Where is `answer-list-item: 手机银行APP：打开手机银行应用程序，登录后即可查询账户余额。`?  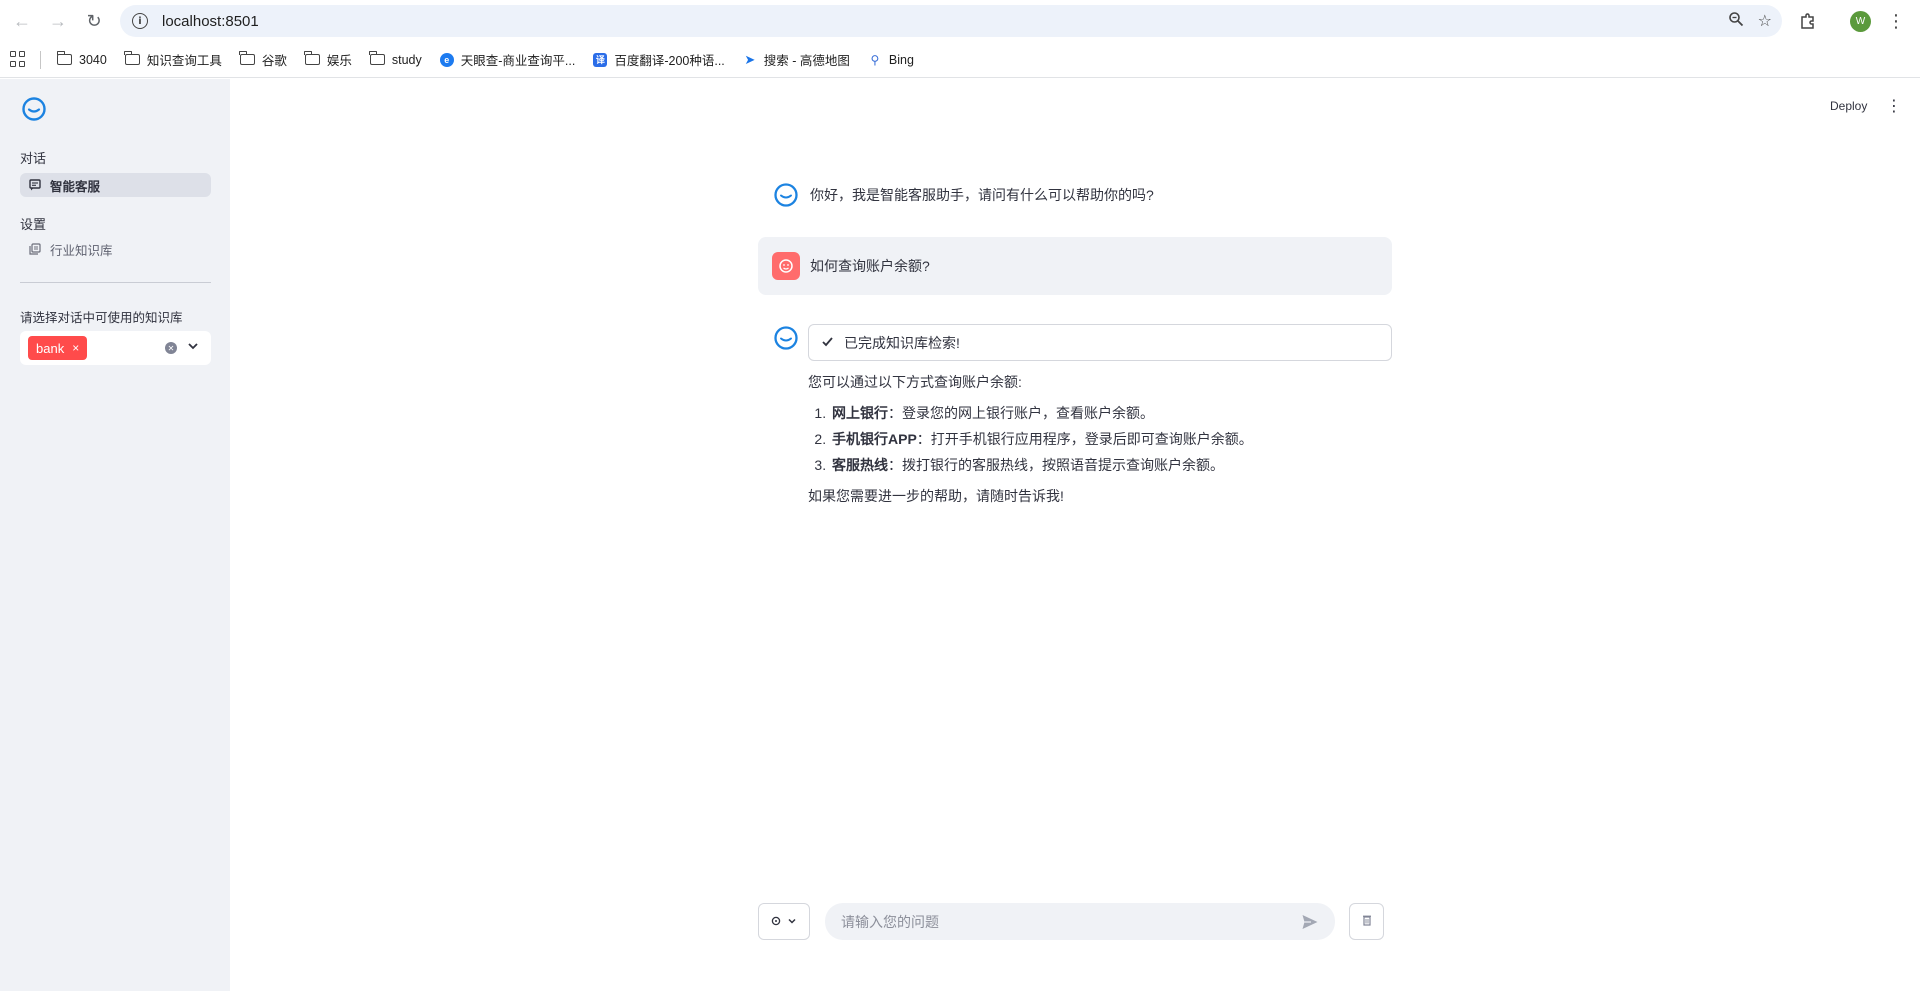 answer-list-item: 手机银行APP：打开手机银行应用程序，登录后即可查询账户余额。 is located at coordinates (1111, 439).